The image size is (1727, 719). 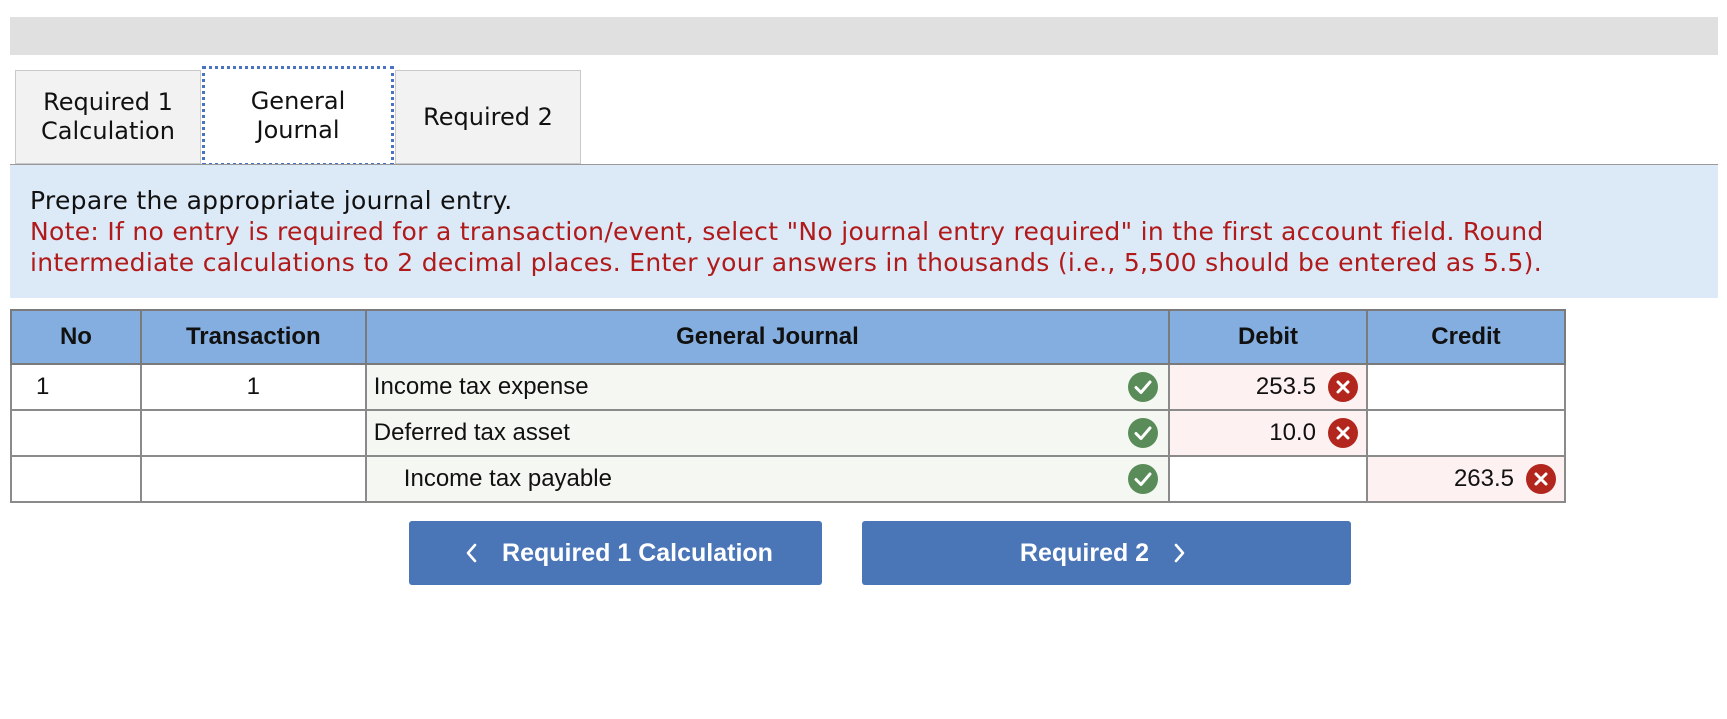 I want to click on debit-input: 10.0, so click(x=1268, y=433).